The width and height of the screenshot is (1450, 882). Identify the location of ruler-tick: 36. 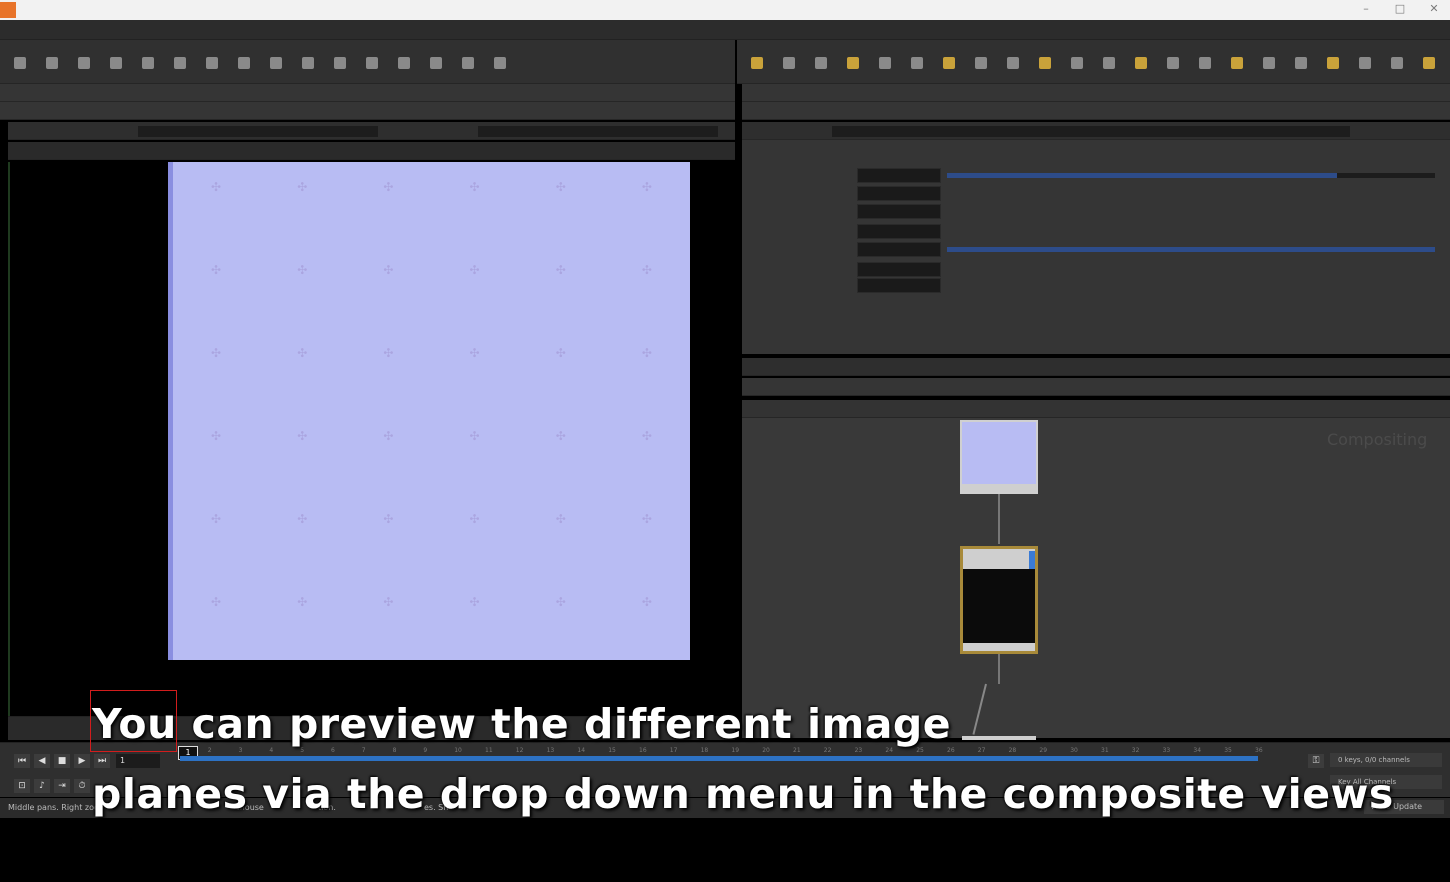
(1259, 750).